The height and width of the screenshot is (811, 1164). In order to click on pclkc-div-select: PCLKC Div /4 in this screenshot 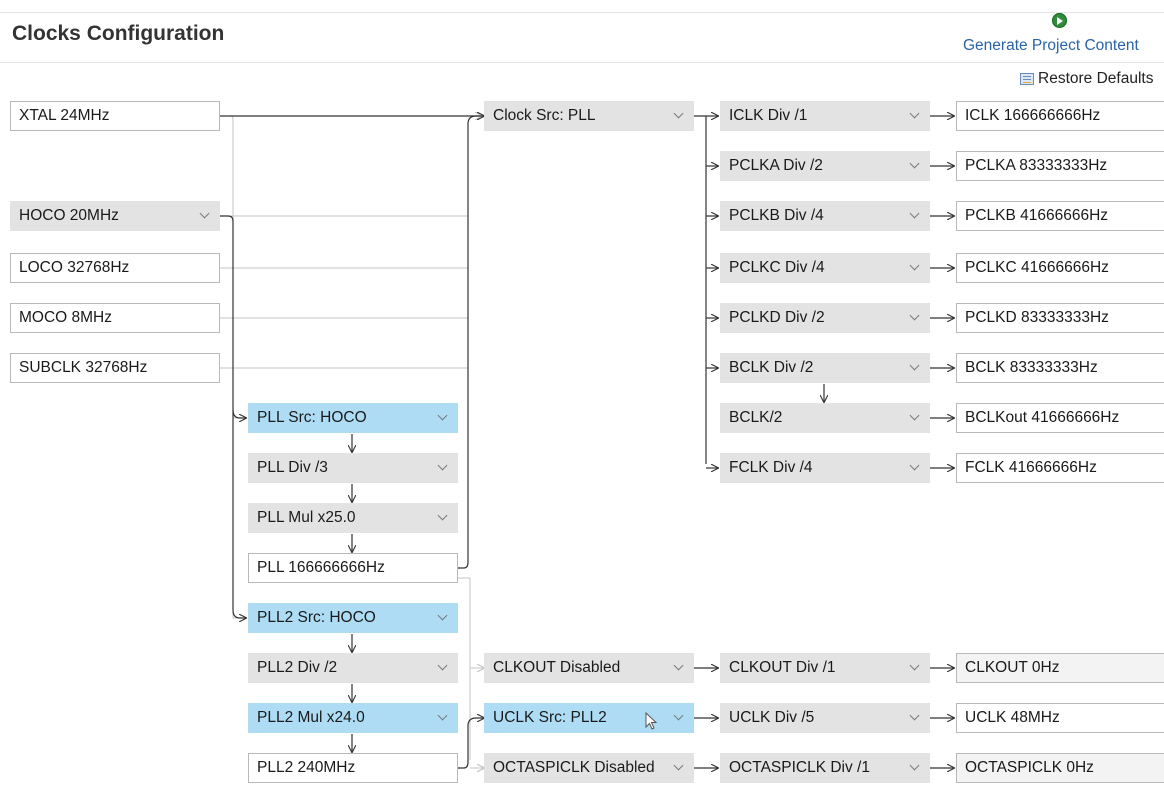, I will do `click(825, 268)`.